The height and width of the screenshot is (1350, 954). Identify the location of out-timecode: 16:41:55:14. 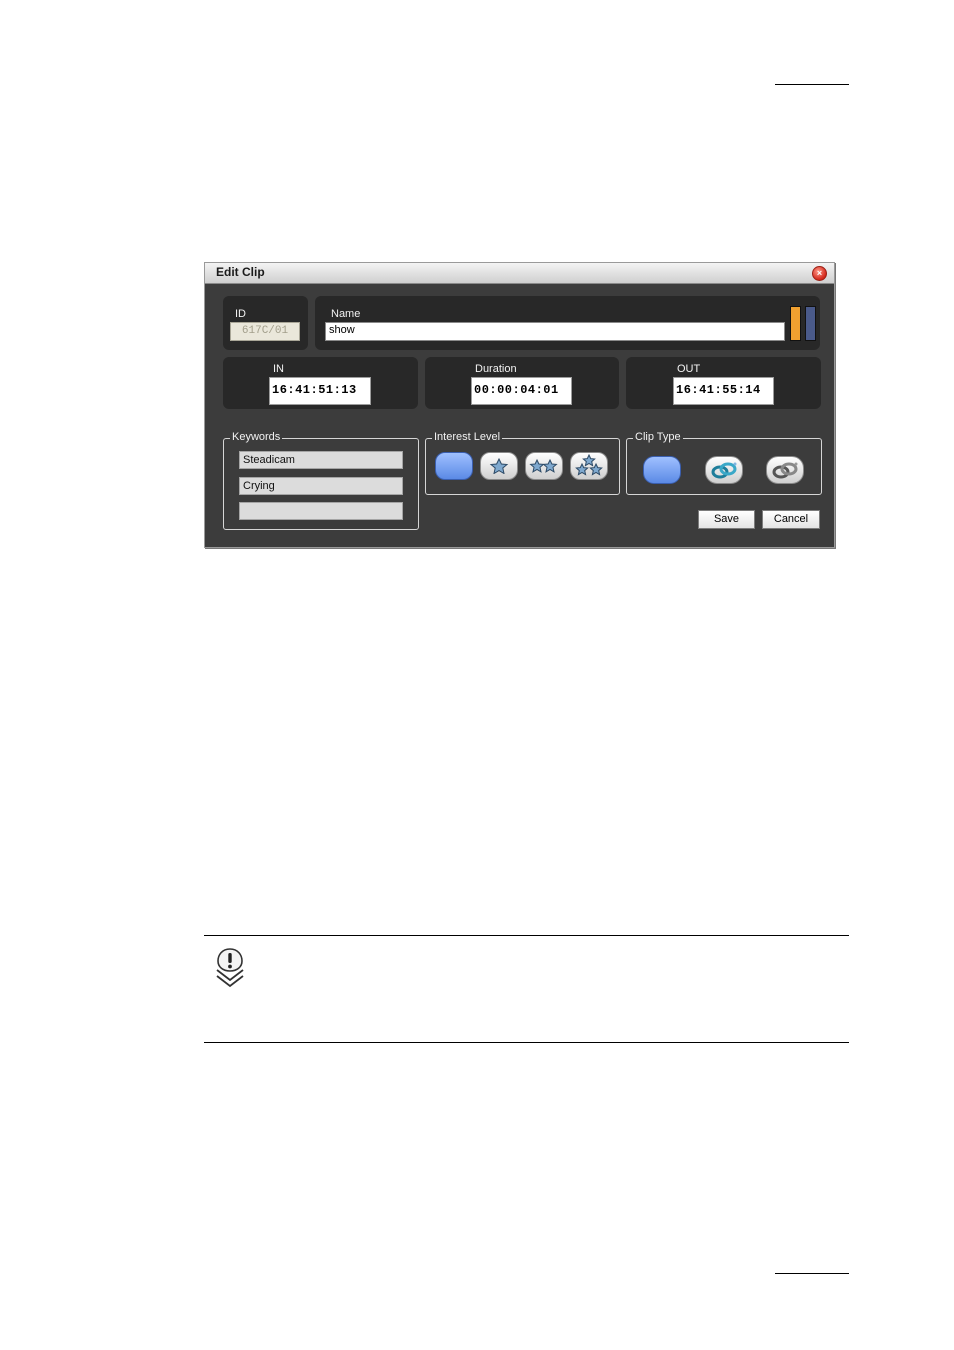
(723, 391).